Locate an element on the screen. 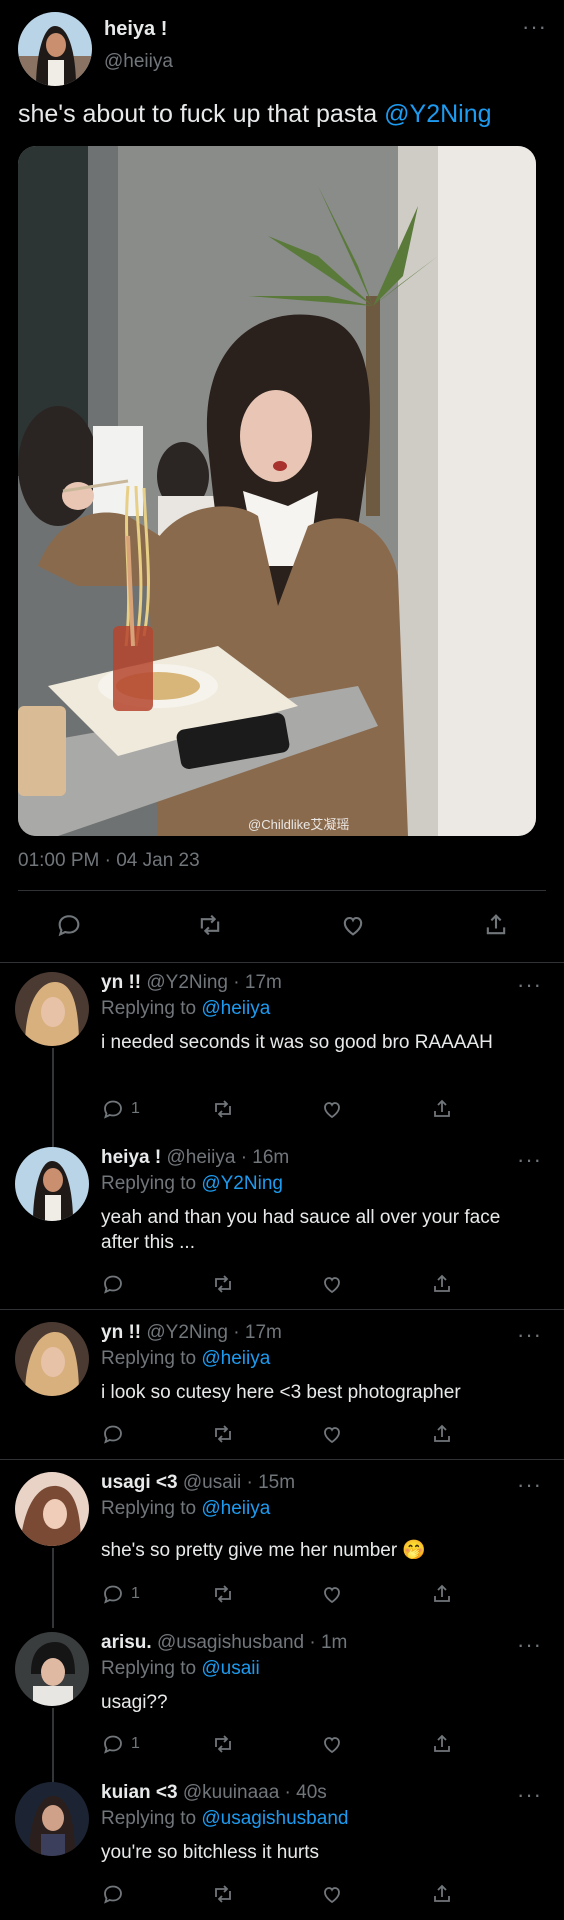 The height and width of the screenshot is (1920, 564). reply-header: kuian <3 @kuuinaaa · 40s is located at coordinates (214, 1793).